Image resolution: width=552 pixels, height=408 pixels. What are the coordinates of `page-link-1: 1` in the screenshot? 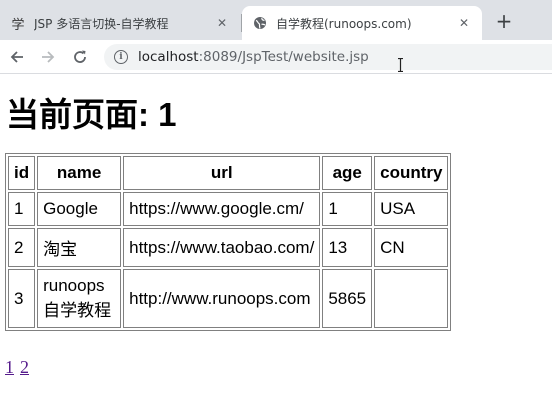 It's located at (9, 367).